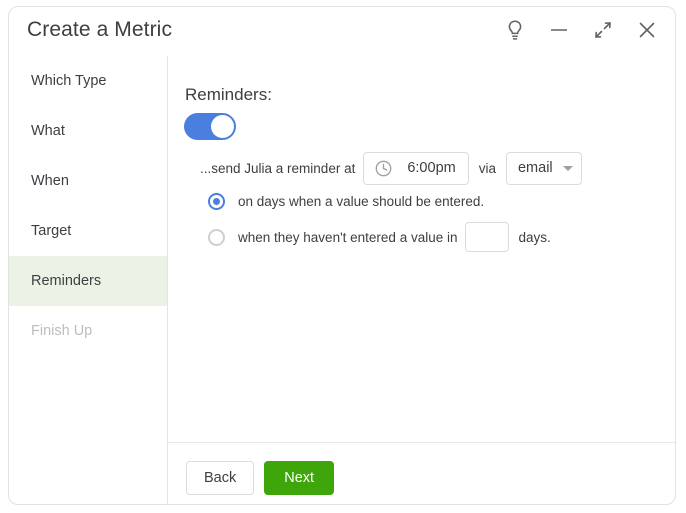 The image size is (686, 513). Describe the element at coordinates (88, 181) in the screenshot. I see `sidebar-item-when: When` at that location.